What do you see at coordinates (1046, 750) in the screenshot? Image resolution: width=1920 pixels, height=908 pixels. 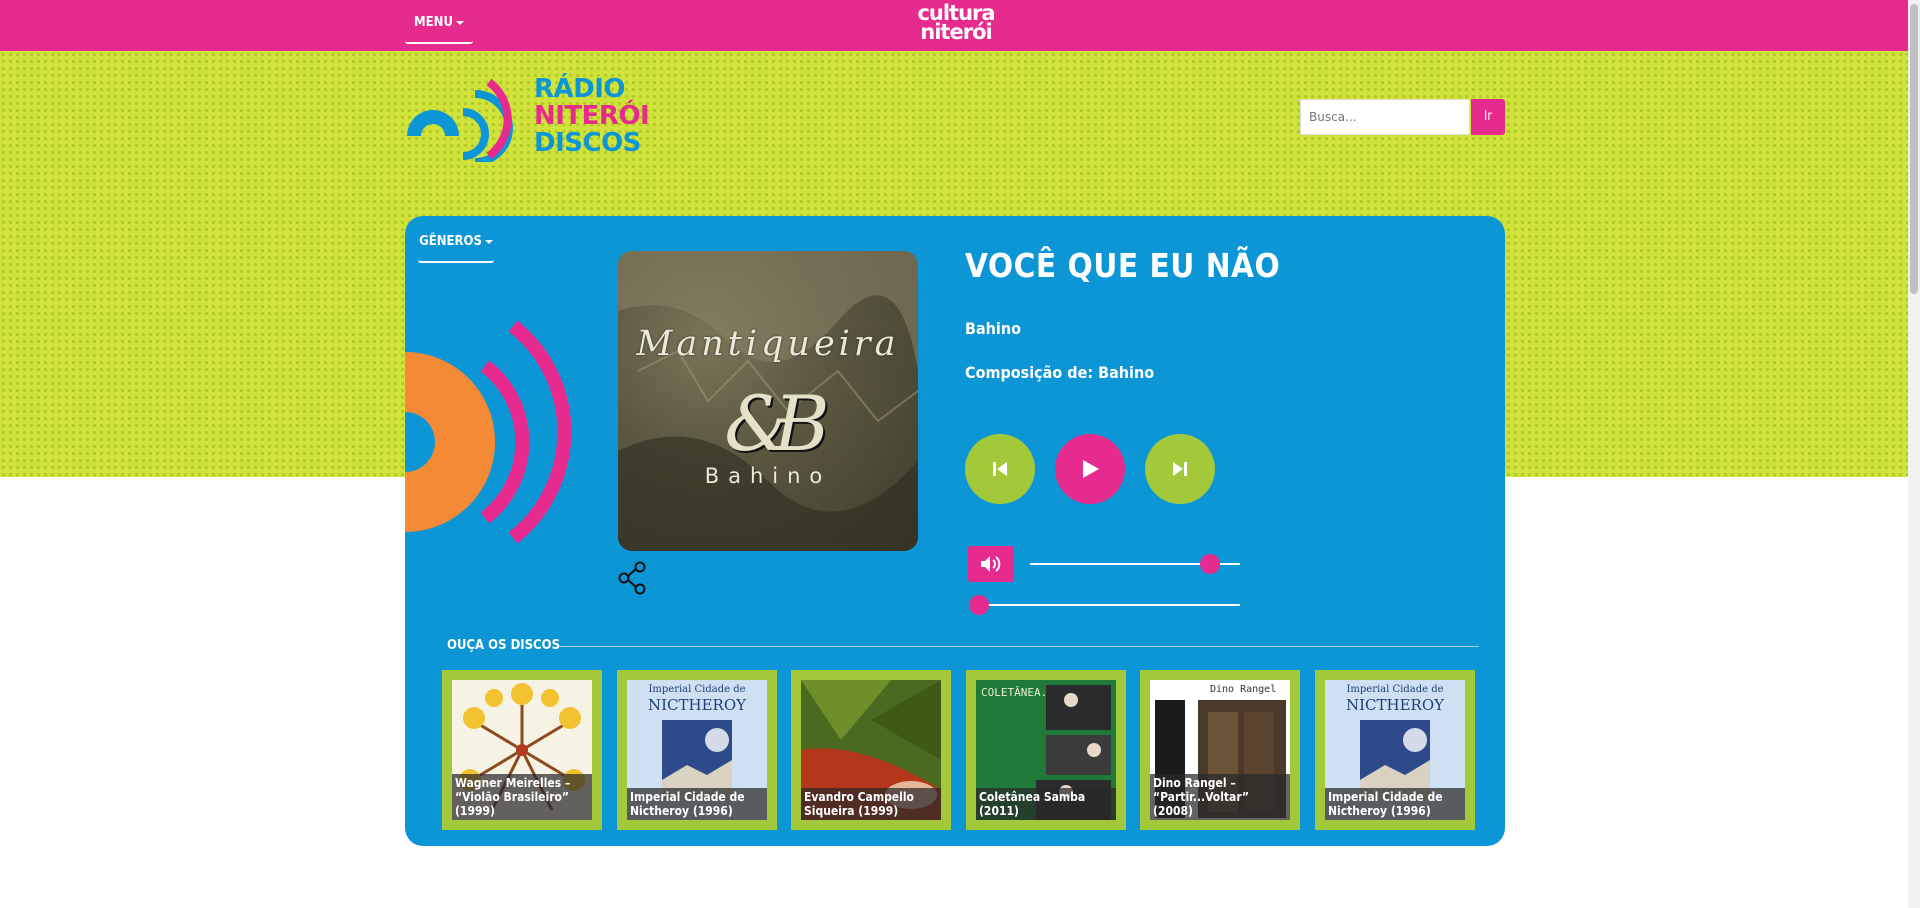 I see `disc-card: COLETÂNEA. Coletânea Samba (2011)` at bounding box center [1046, 750].